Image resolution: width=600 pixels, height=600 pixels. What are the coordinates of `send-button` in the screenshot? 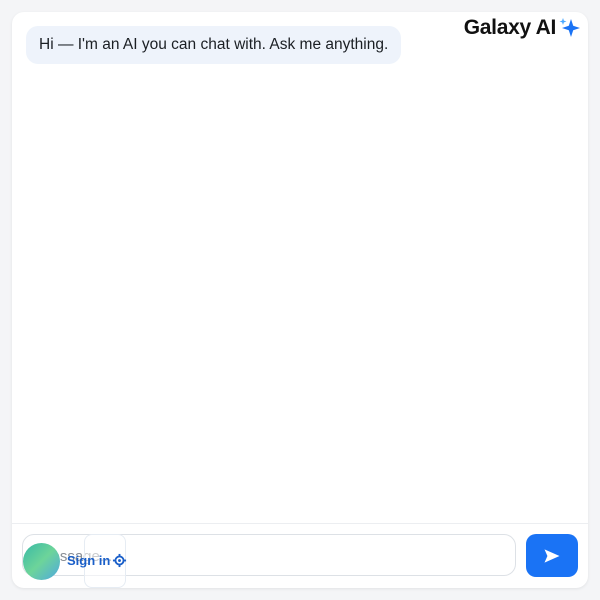 It's located at (552, 555).